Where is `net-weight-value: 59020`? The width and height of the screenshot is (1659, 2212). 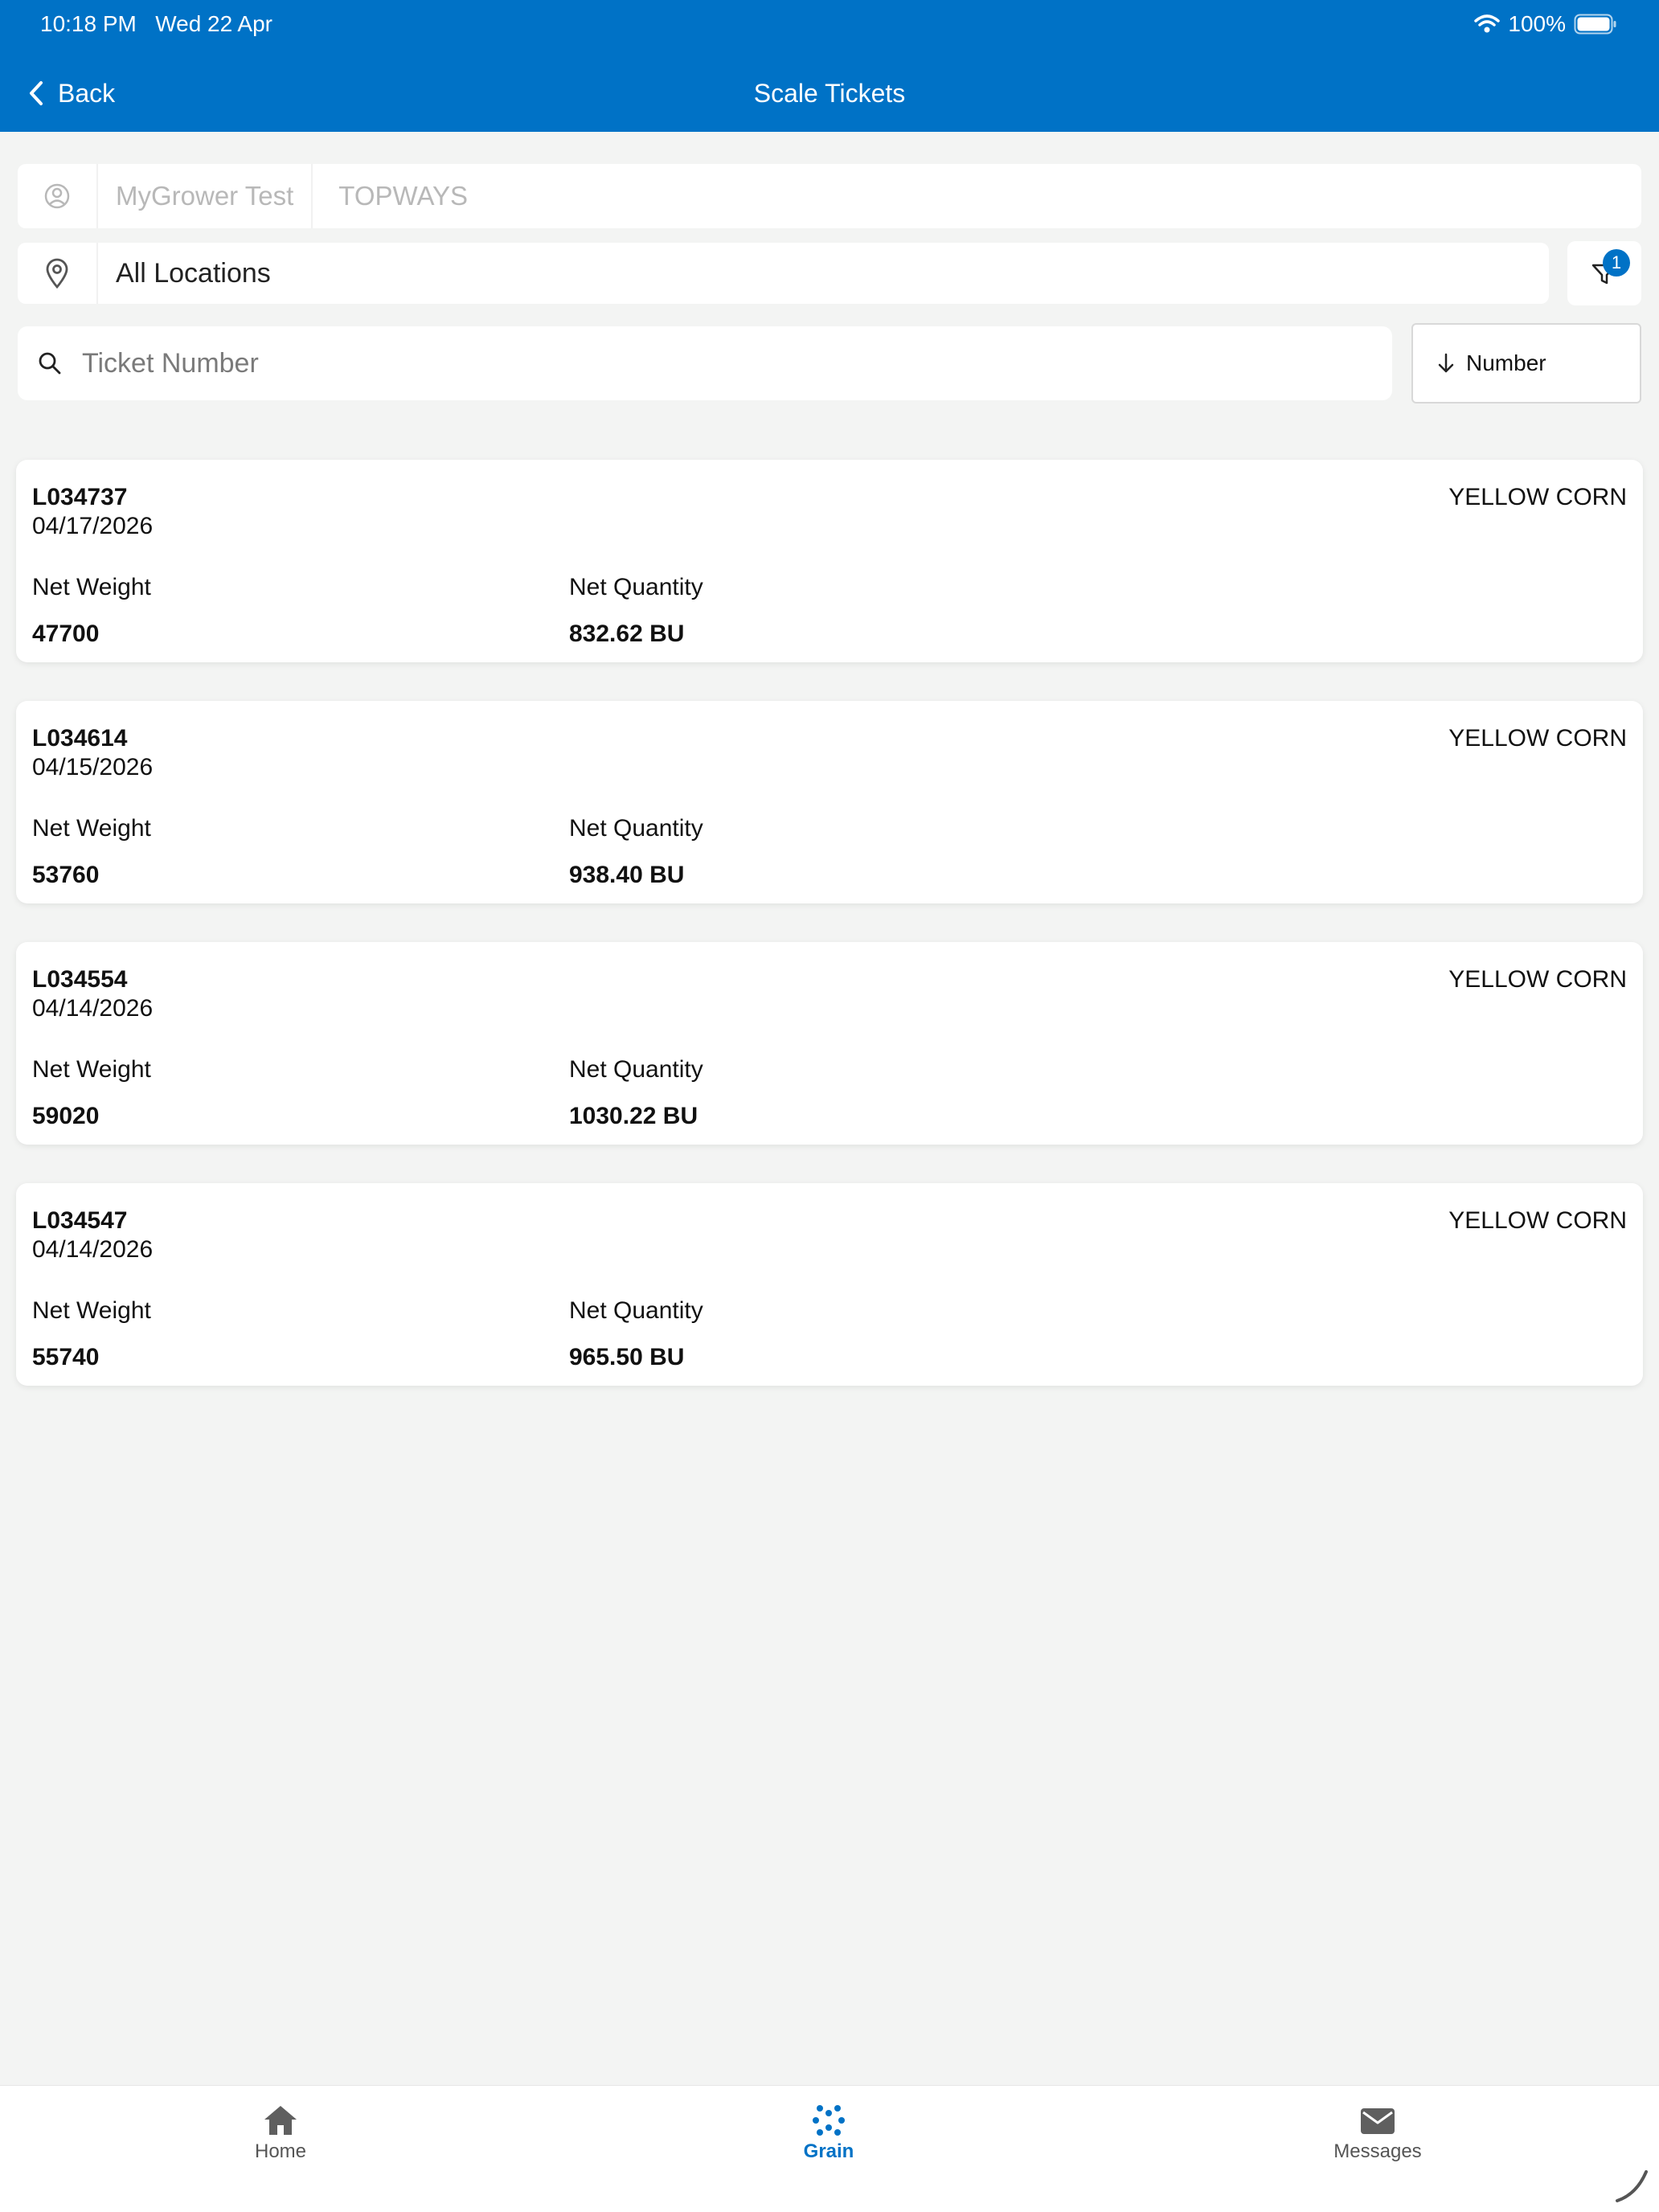 net-weight-value: 59020 is located at coordinates (66, 1116).